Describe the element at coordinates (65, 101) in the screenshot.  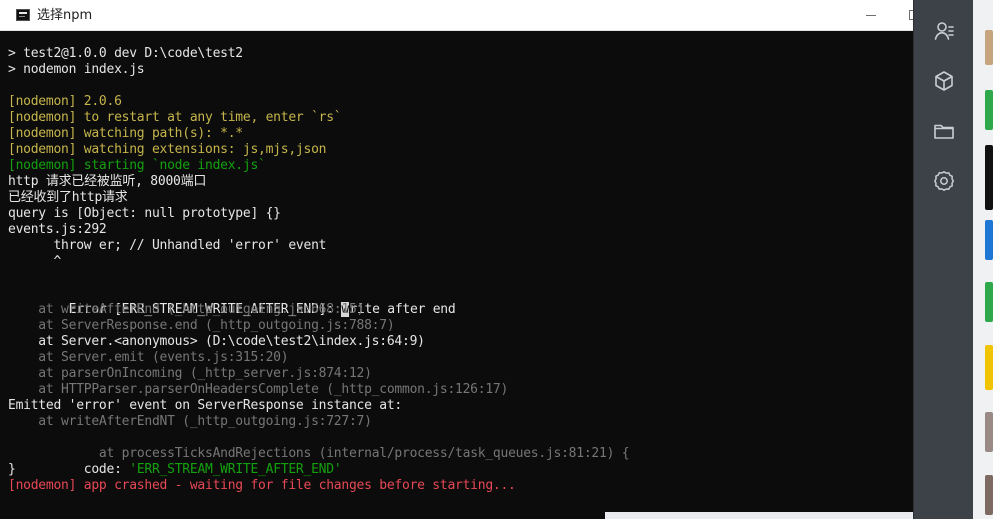
I see `terminal-line: [nodemon] 2.0.6` at that location.